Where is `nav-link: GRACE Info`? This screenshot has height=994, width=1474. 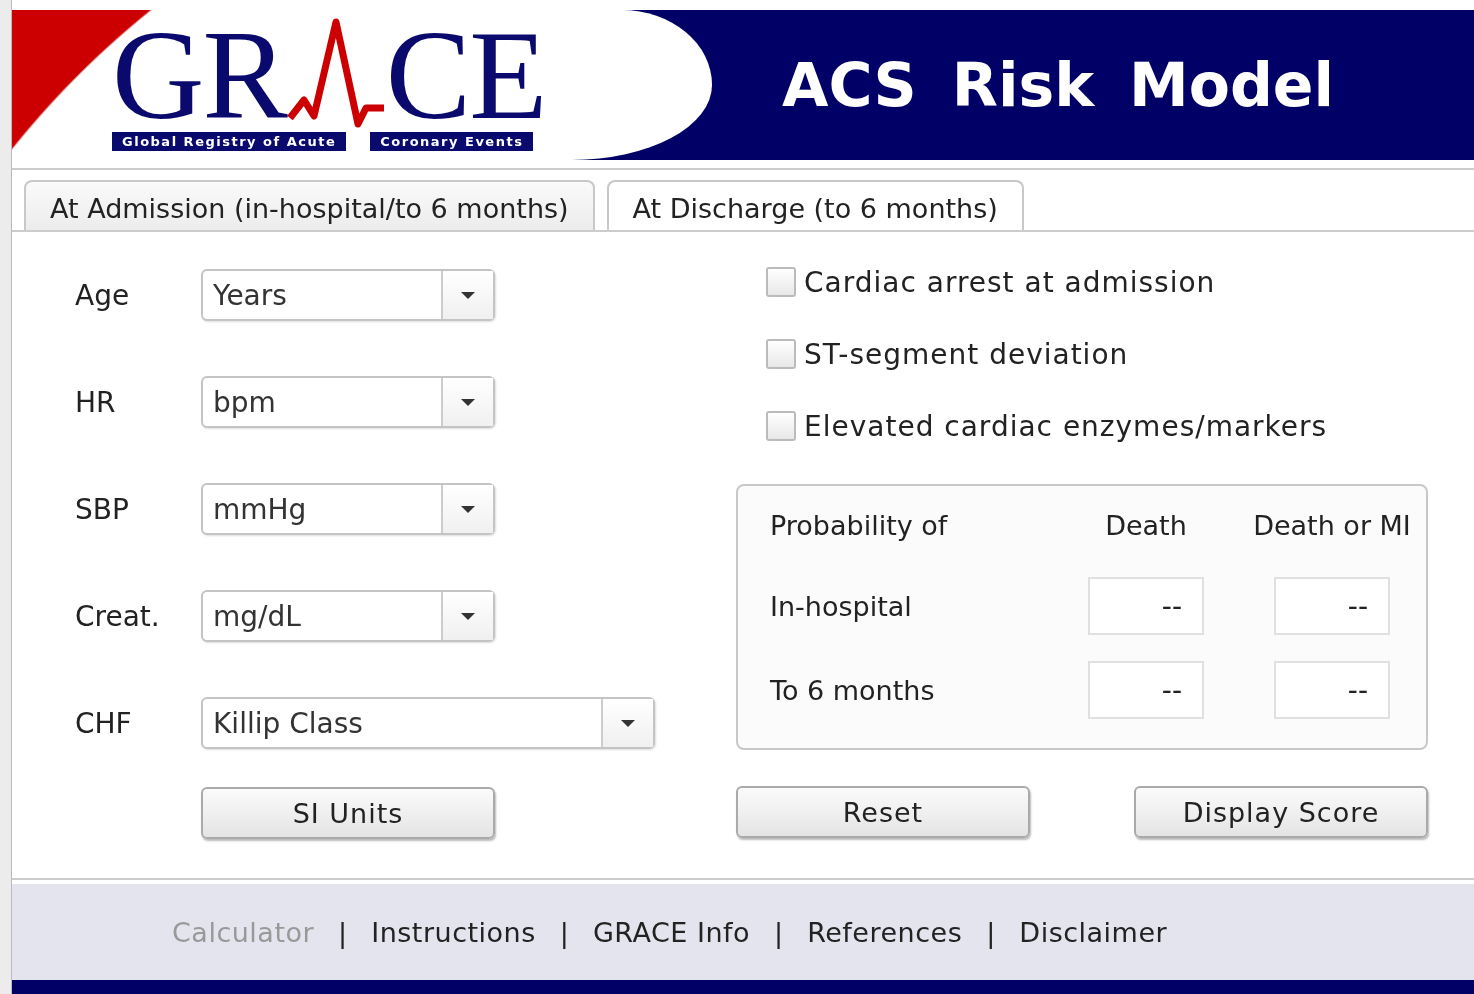
nav-link: GRACE Info is located at coordinates (671, 932).